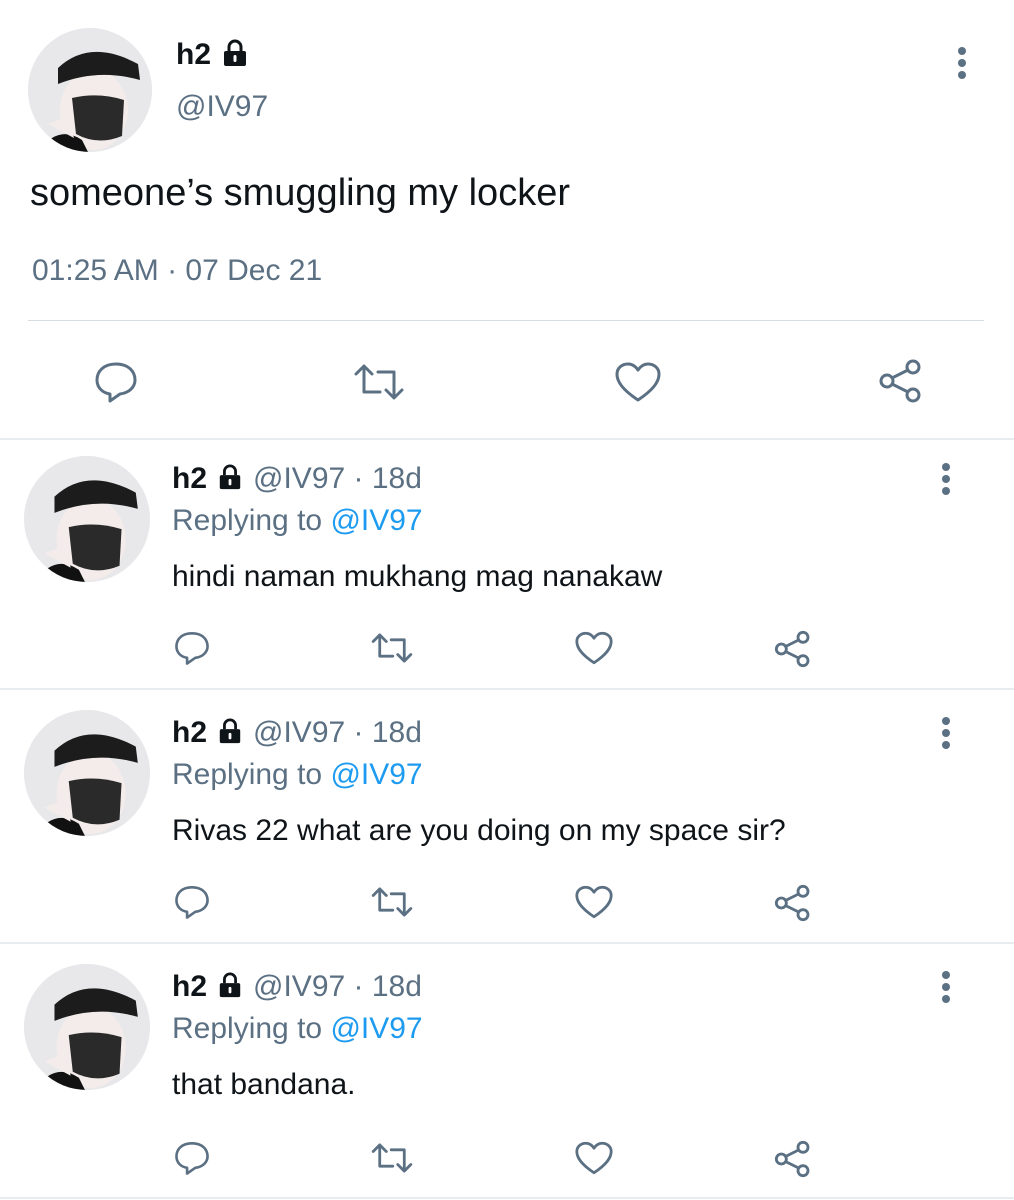  I want to click on tweet-timestamp: 01:25 AM · 07 Dec 21, so click(177, 271).